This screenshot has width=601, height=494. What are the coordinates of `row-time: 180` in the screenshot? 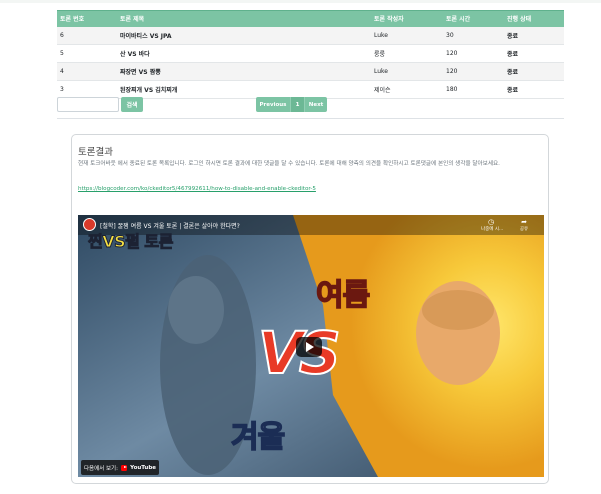 It's located at (473, 89).